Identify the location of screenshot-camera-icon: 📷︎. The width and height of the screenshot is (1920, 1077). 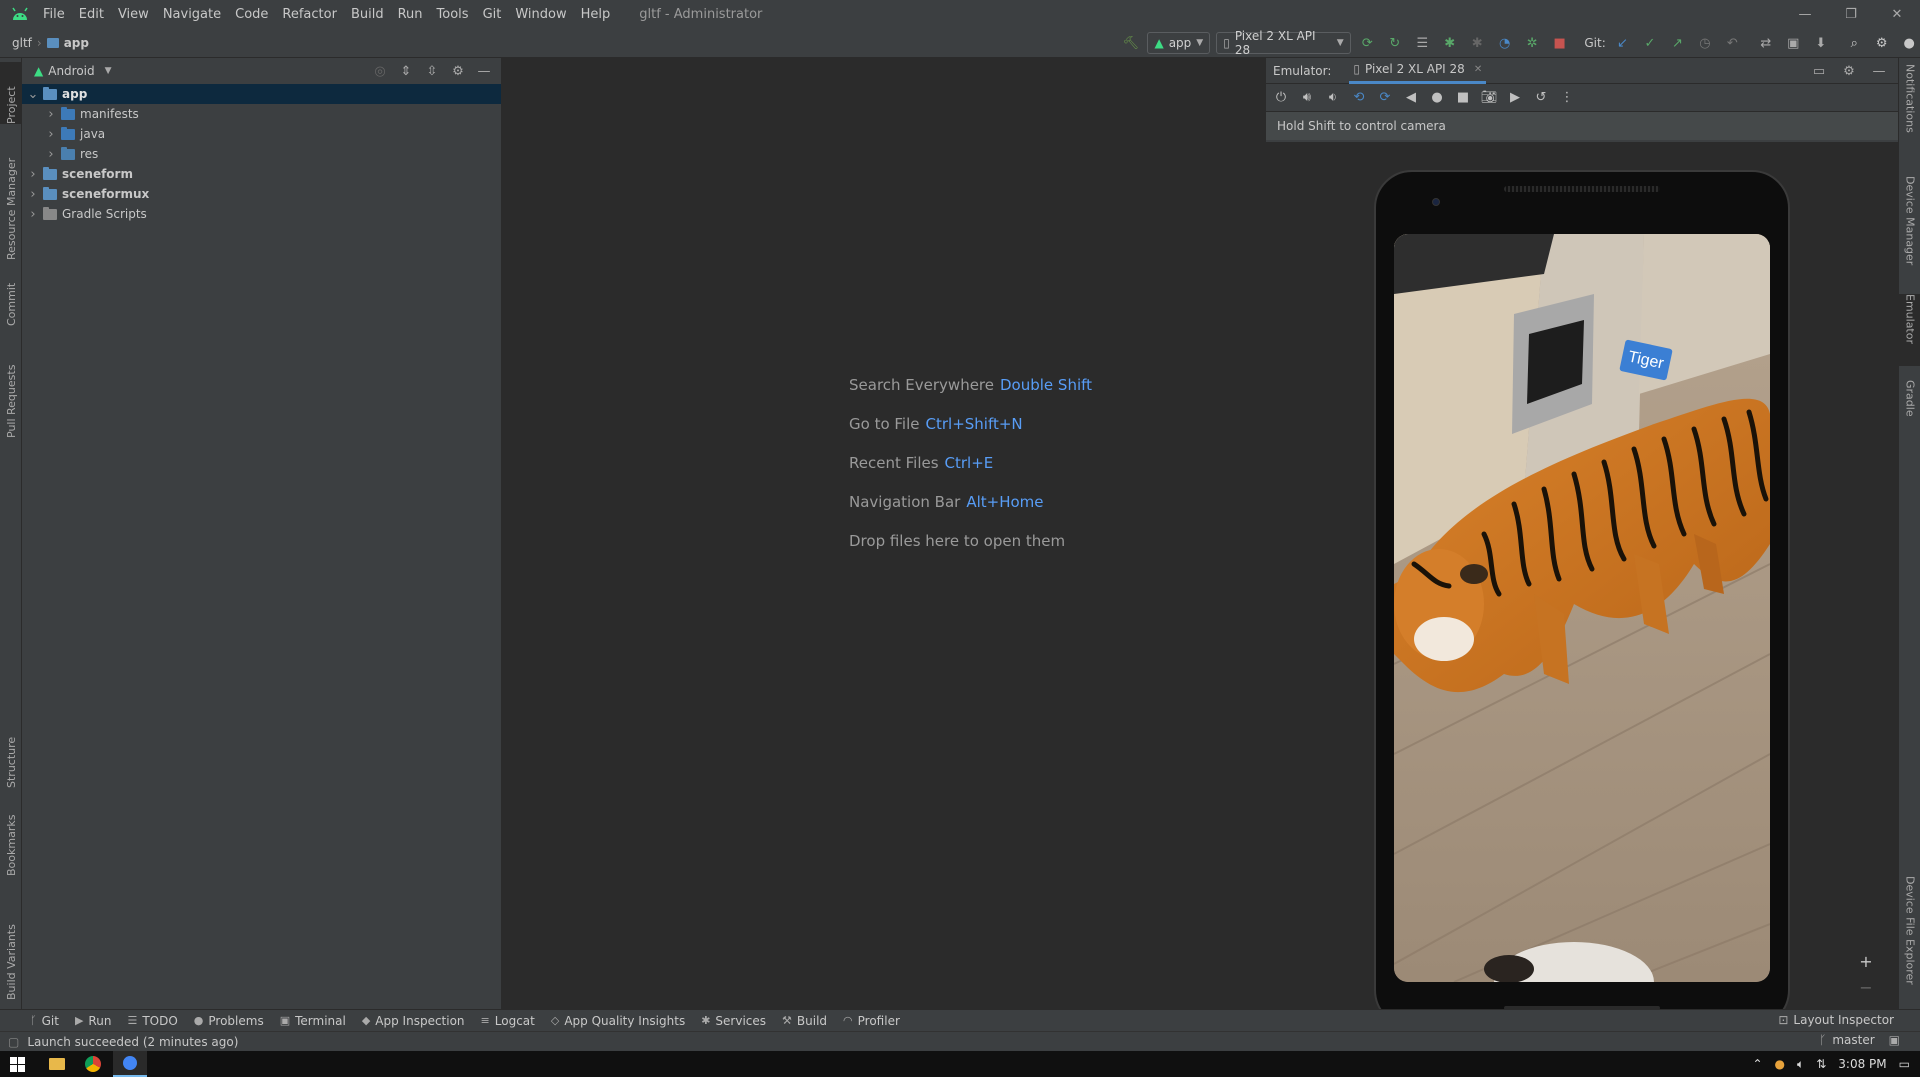
(1489, 98).